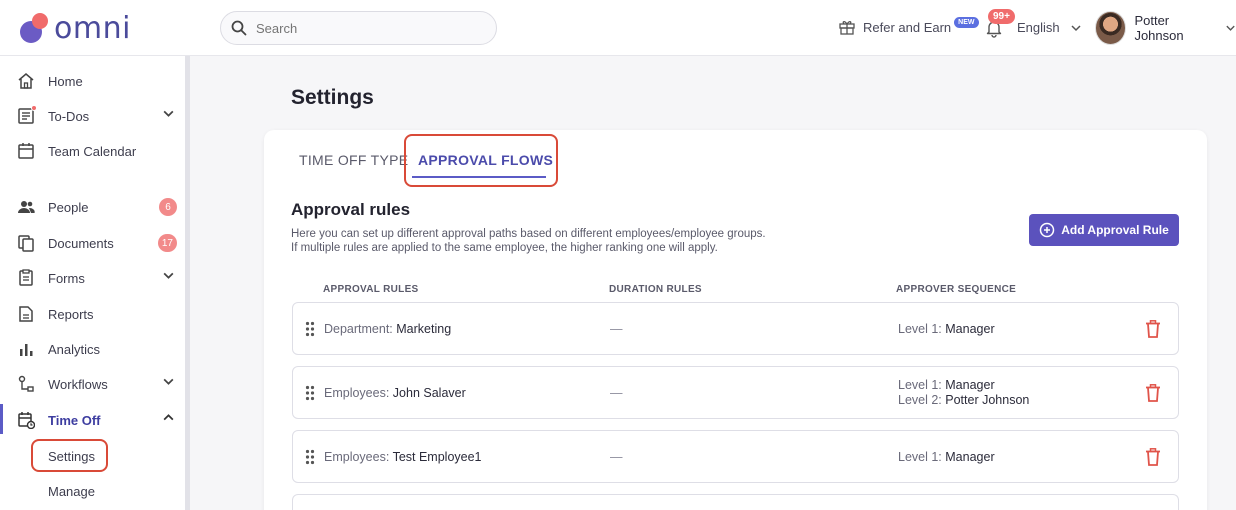 Image resolution: width=1236 pixels, height=510 pixels. What do you see at coordinates (71, 314) in the screenshot?
I see `sidebar-item-label: Reports` at bounding box center [71, 314].